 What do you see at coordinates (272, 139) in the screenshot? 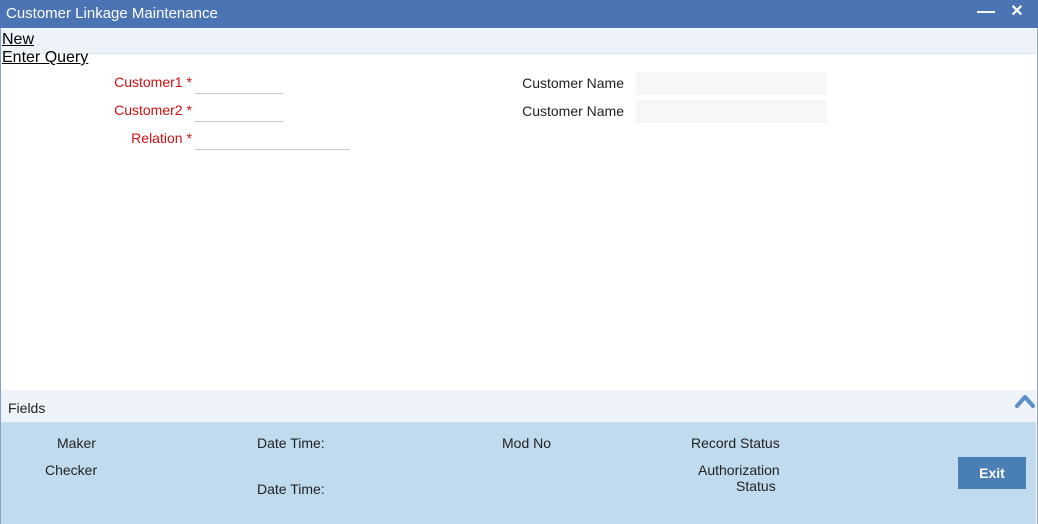
I see `relation-field` at bounding box center [272, 139].